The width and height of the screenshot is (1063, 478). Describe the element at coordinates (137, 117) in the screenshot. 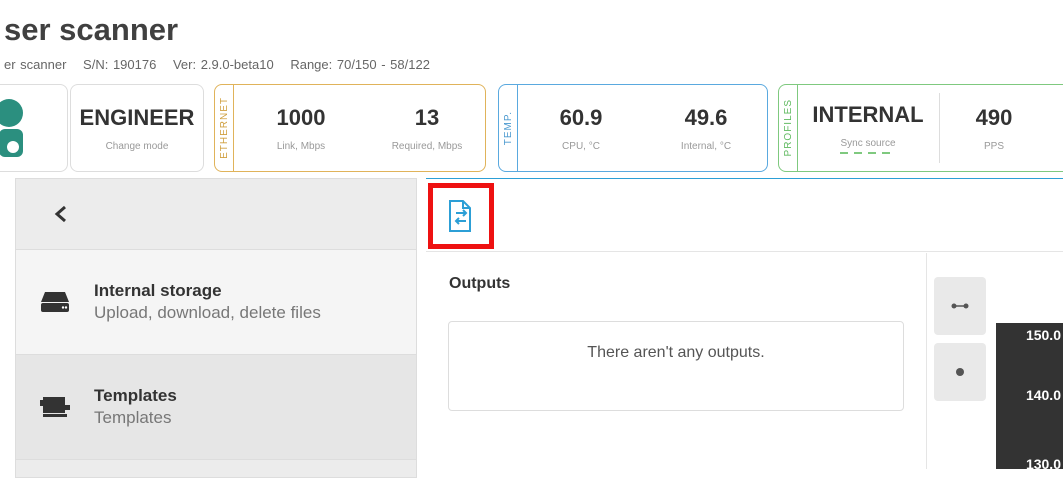

I see `mode-value: ENGINEER` at that location.